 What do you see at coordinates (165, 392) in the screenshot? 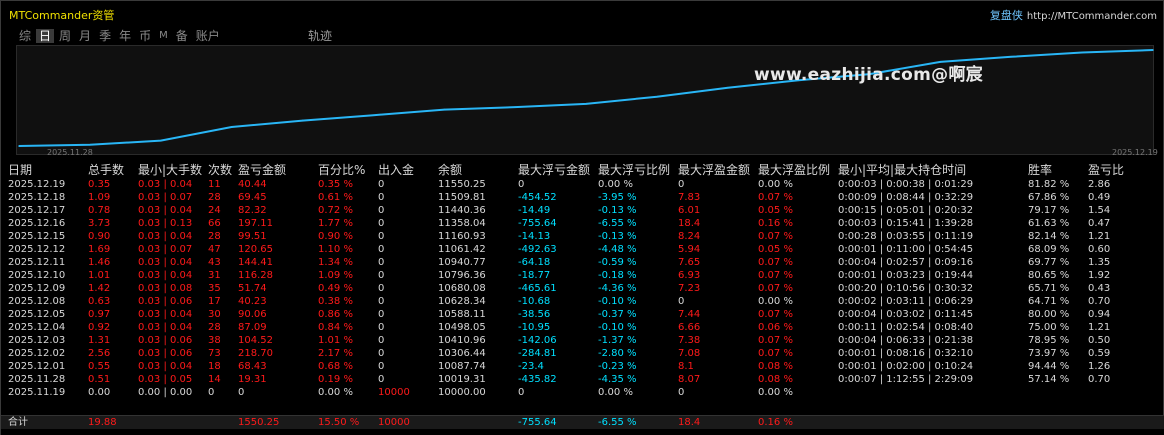
I see `cell-min-max-lots: 0.00 | 0.00` at bounding box center [165, 392].